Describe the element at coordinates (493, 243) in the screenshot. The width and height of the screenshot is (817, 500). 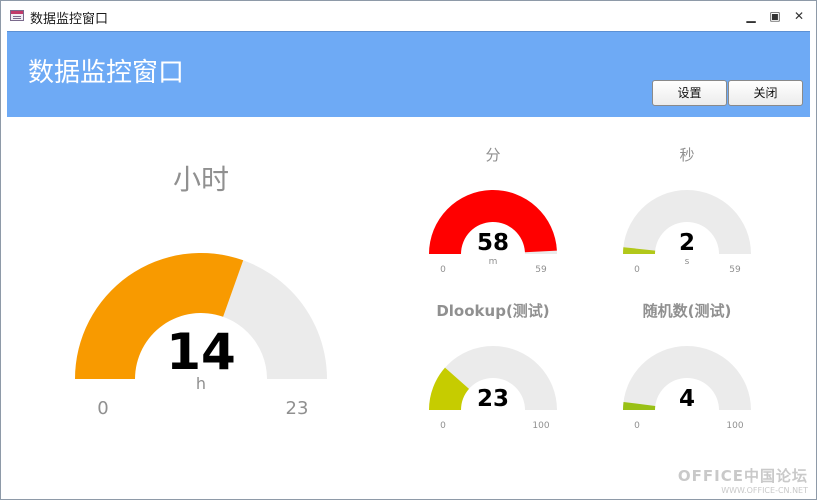
I see `gauge-value: 58` at that location.